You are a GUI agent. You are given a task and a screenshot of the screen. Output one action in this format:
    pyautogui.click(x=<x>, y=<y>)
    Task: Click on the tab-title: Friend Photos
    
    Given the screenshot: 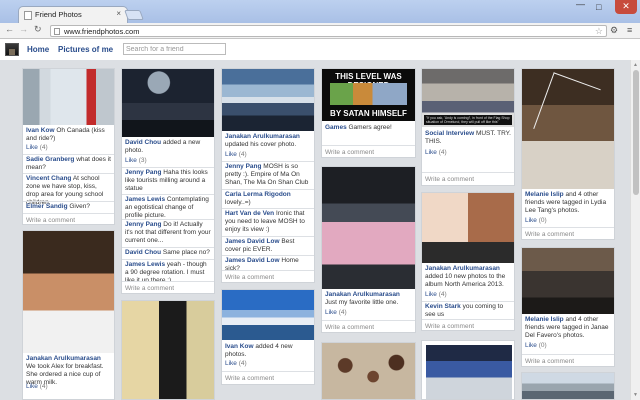 What is the action you would take?
    pyautogui.click(x=58, y=14)
    